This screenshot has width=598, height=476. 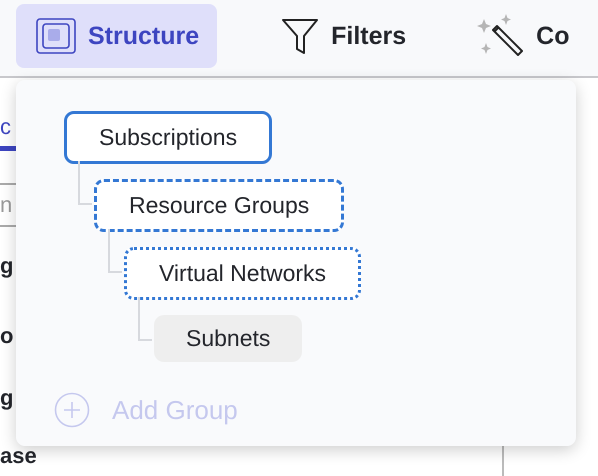 I want to click on filter-icon, so click(x=300, y=36).